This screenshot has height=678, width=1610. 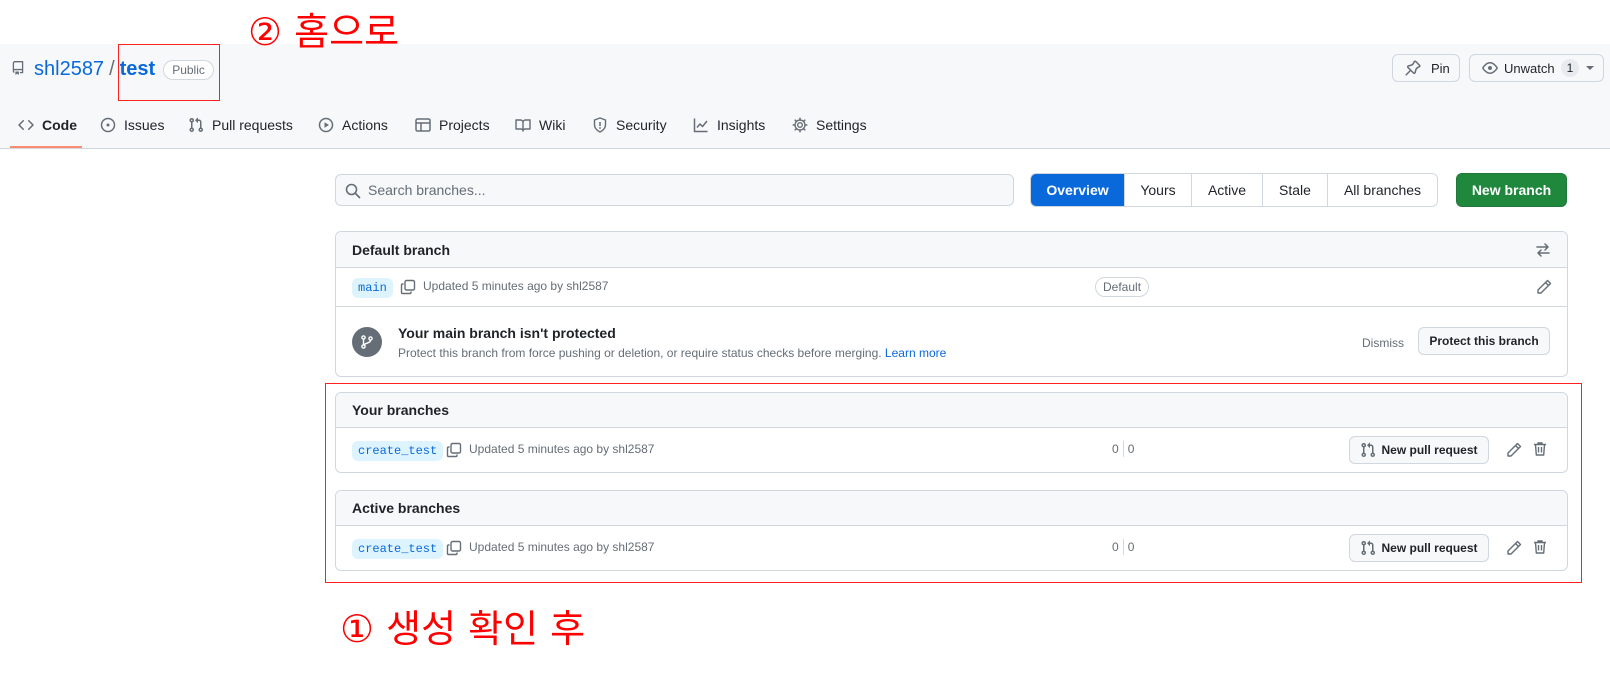 I want to click on default-badge: Default, so click(x=1122, y=287).